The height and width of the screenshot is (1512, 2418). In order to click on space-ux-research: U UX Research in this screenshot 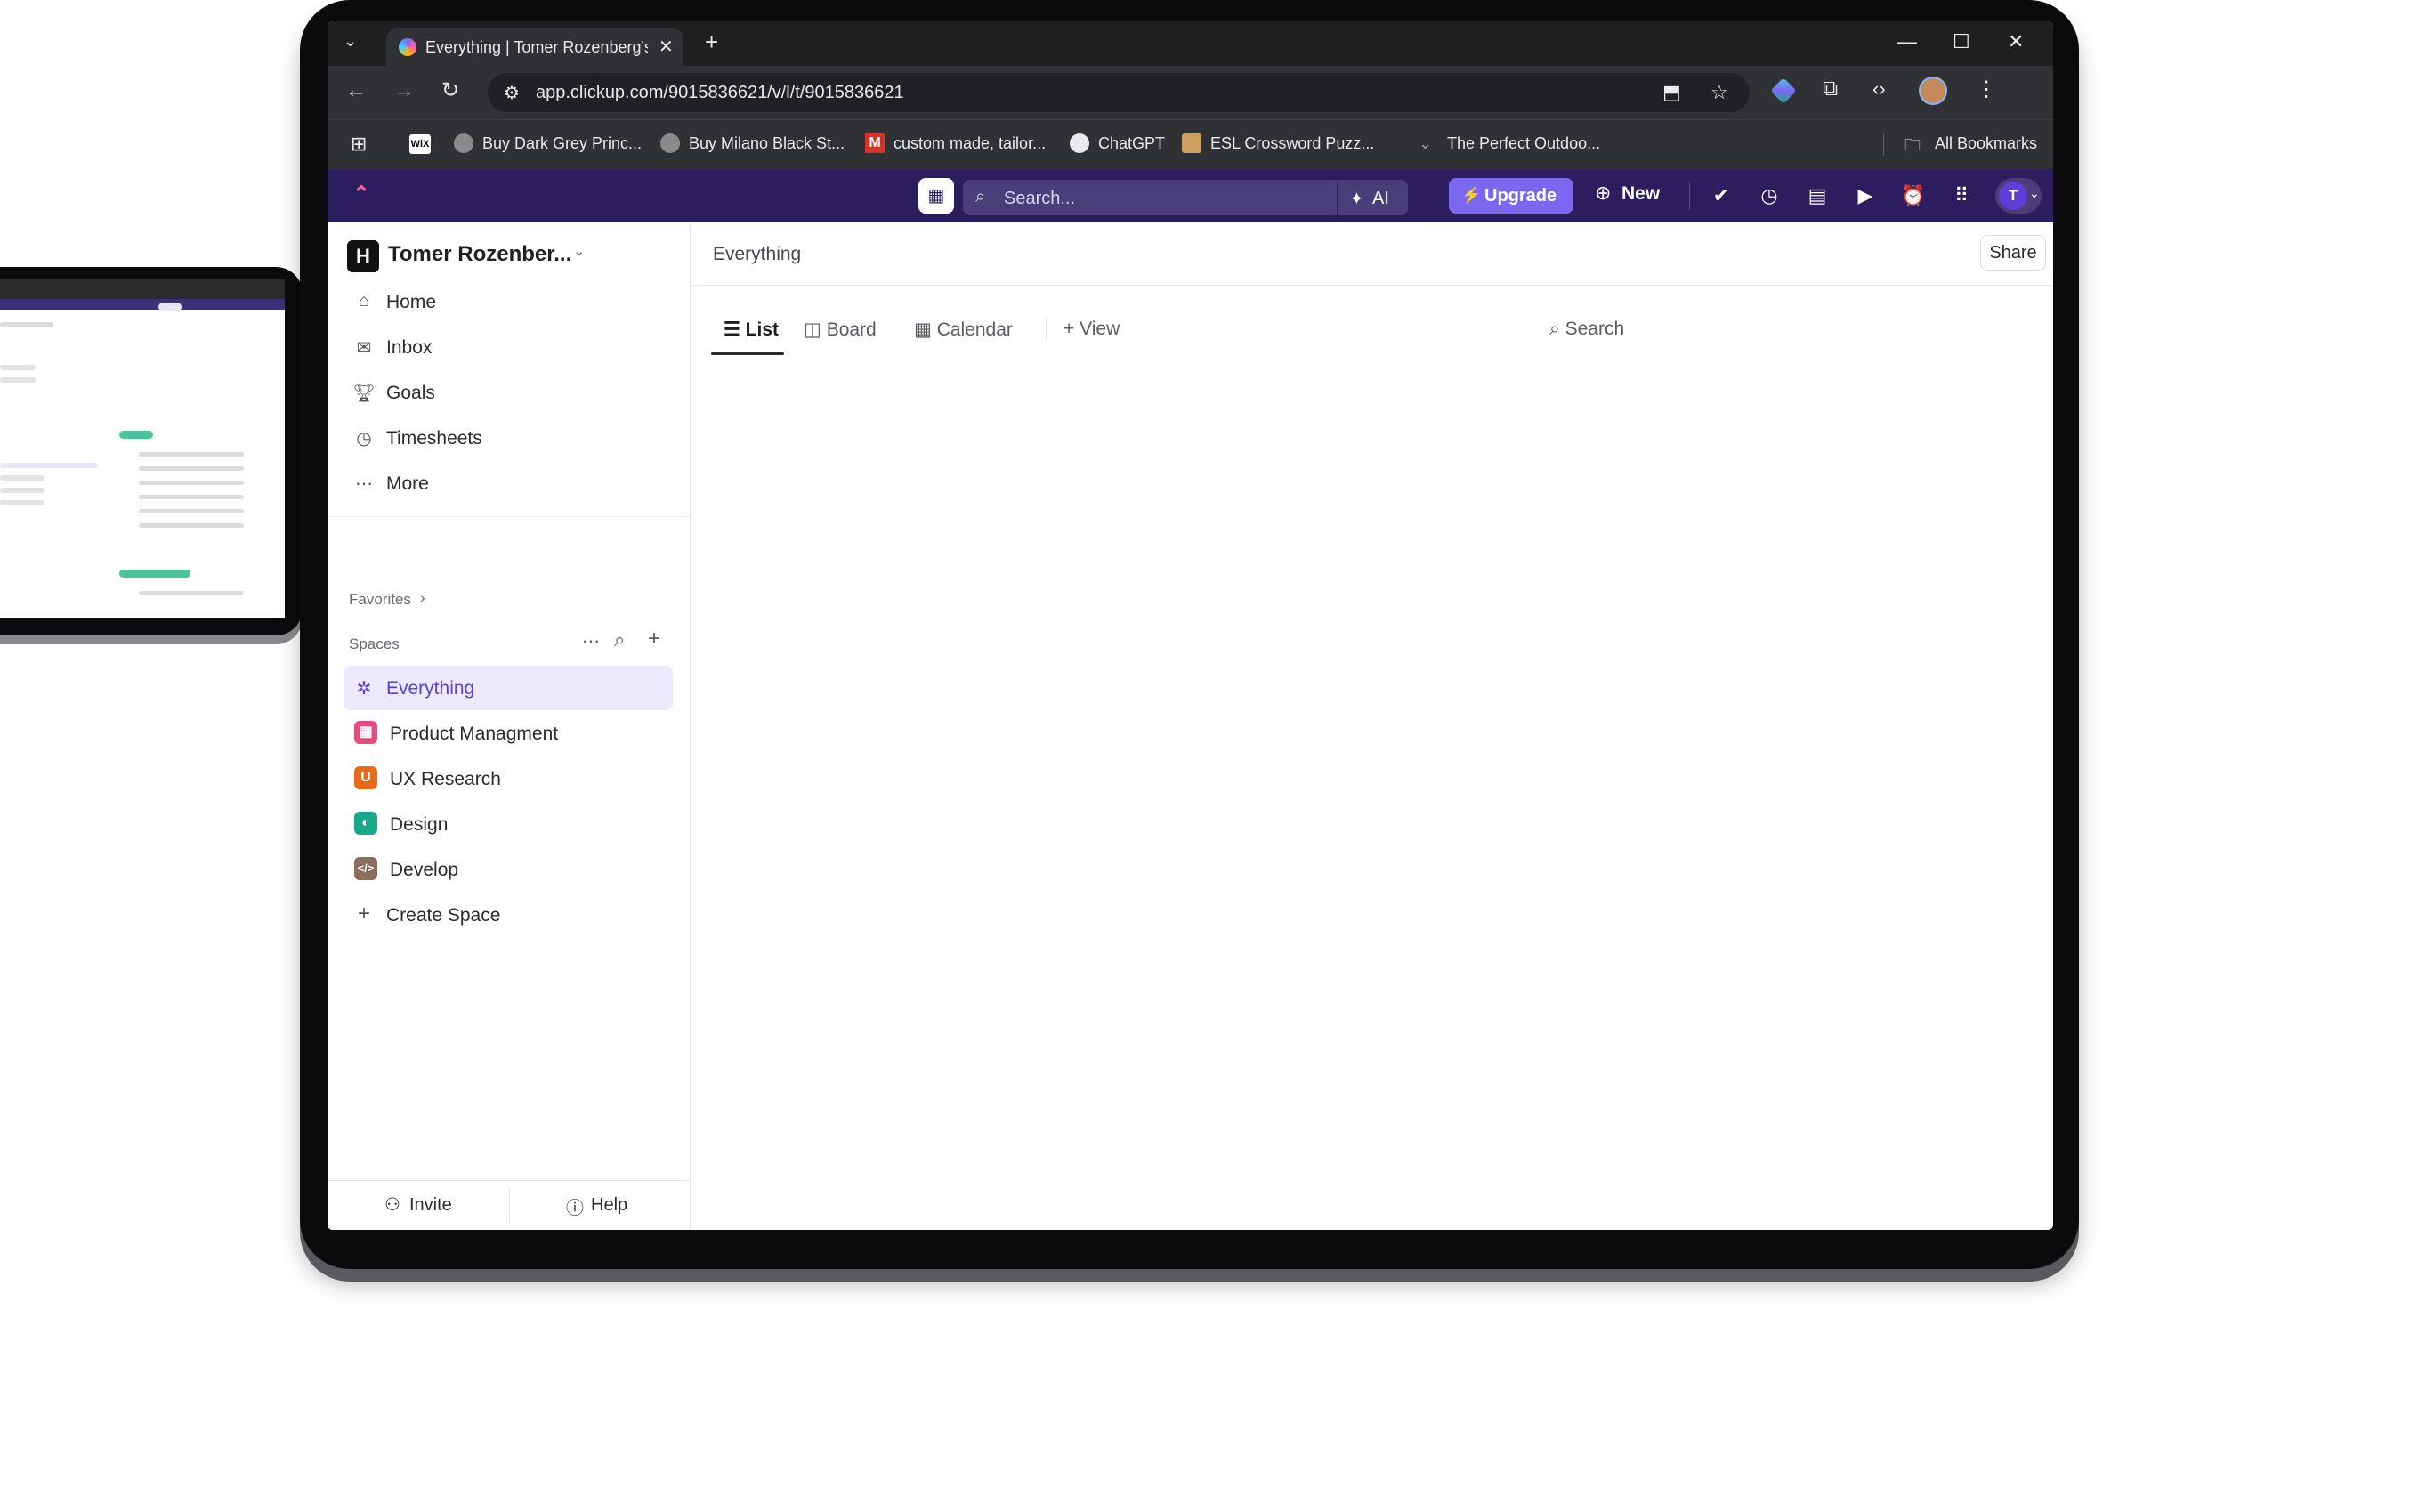, I will do `click(508, 778)`.